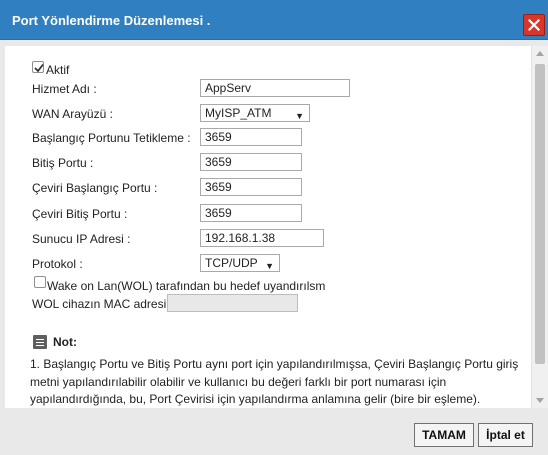  I want to click on service-name-row: Hizmet Adı : AppServ, so click(268, 89).